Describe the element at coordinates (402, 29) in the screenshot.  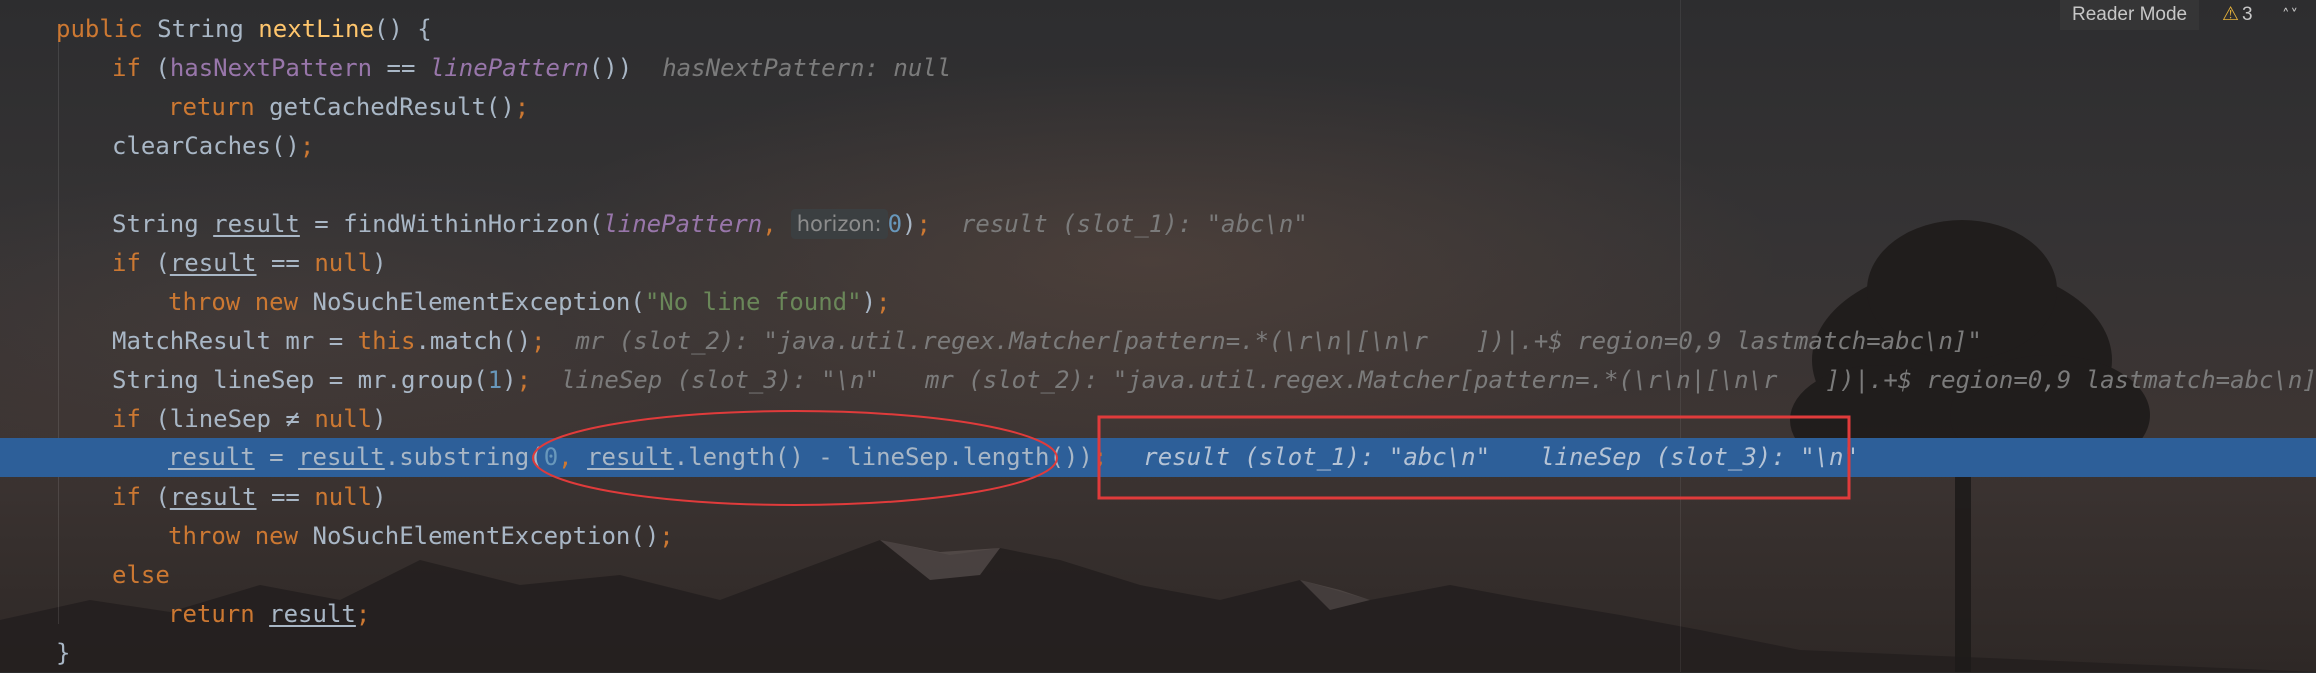
I see `signature-rest: () {` at that location.